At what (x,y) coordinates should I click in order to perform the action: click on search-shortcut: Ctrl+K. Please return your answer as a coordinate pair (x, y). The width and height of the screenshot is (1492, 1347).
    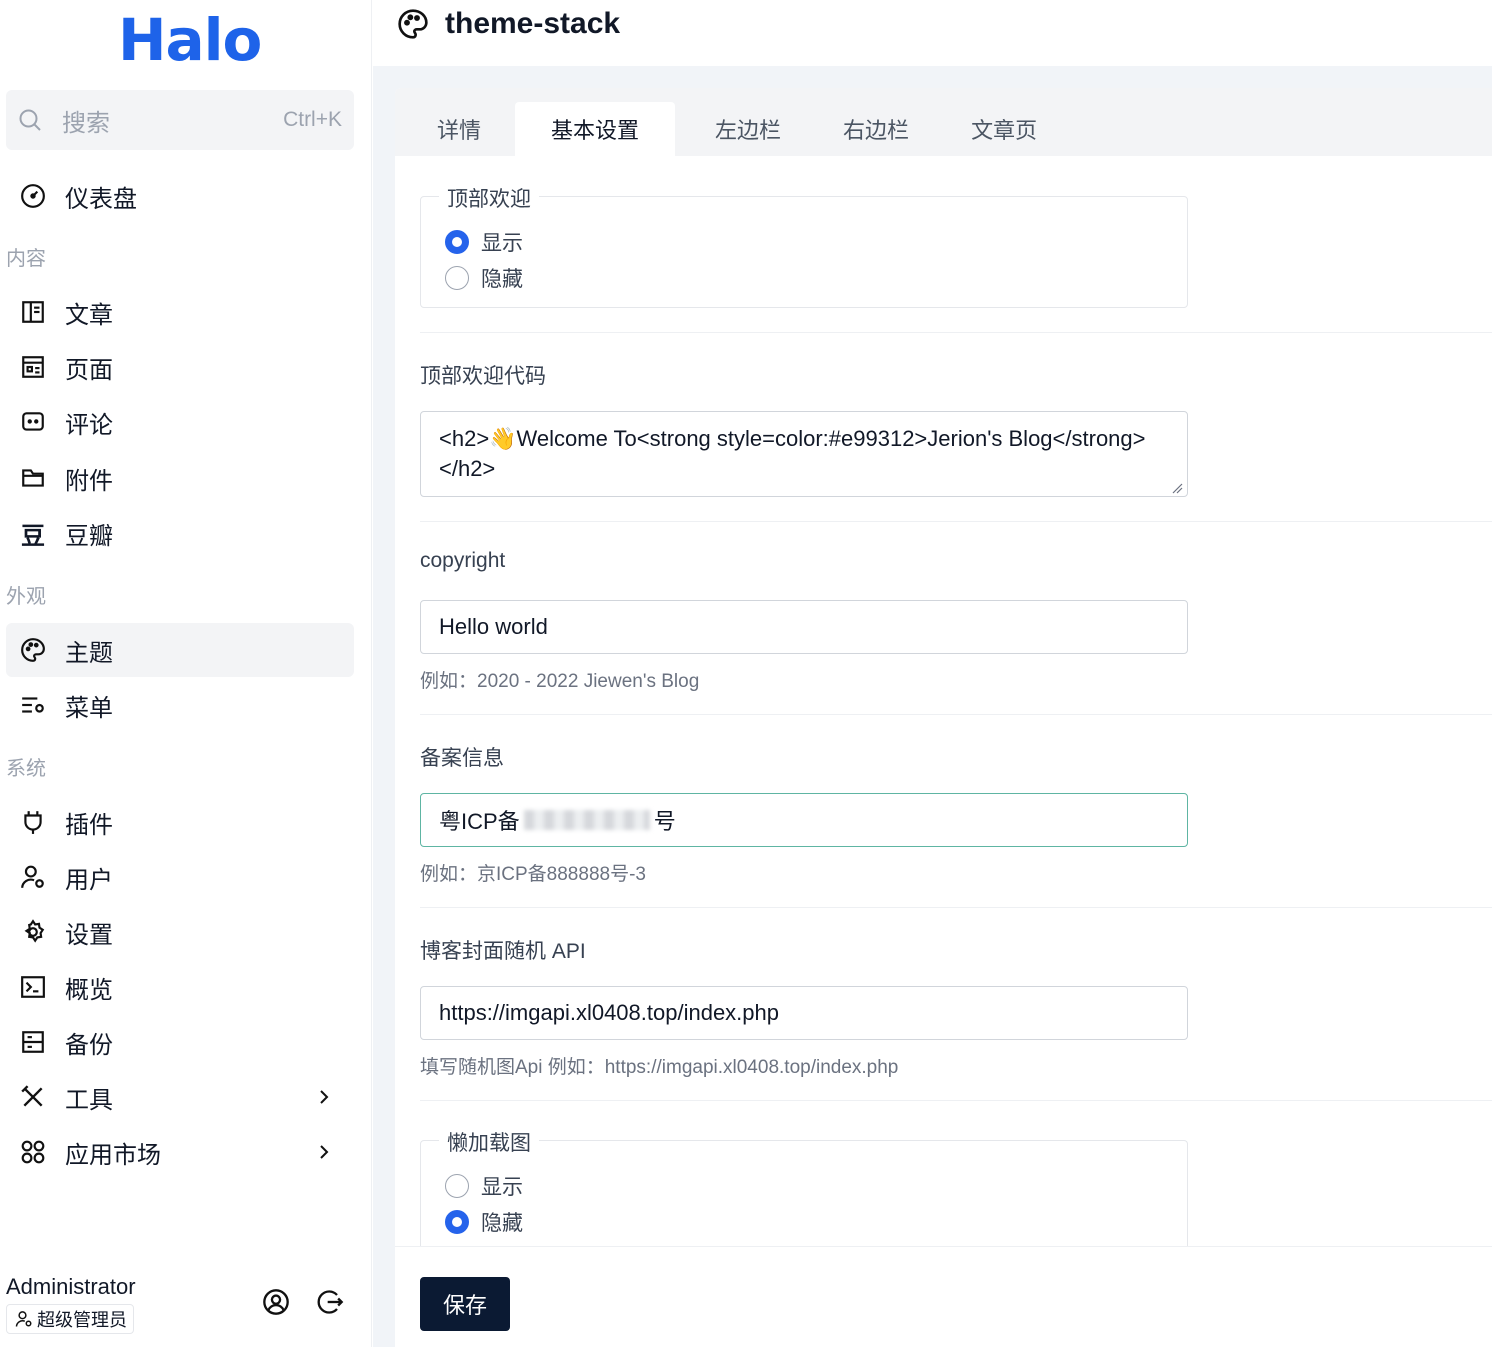
    Looking at the image, I should click on (312, 119).